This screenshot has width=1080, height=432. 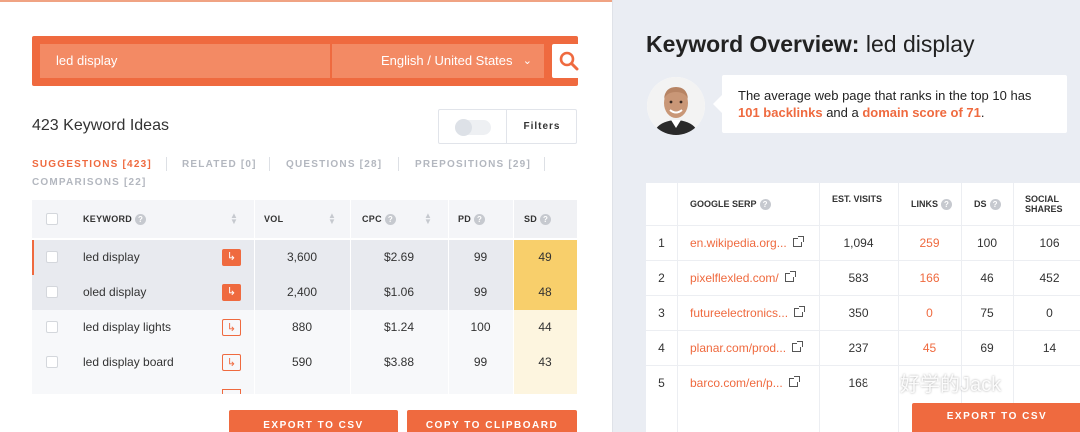 I want to click on filter-toggle, so click(x=473, y=127).